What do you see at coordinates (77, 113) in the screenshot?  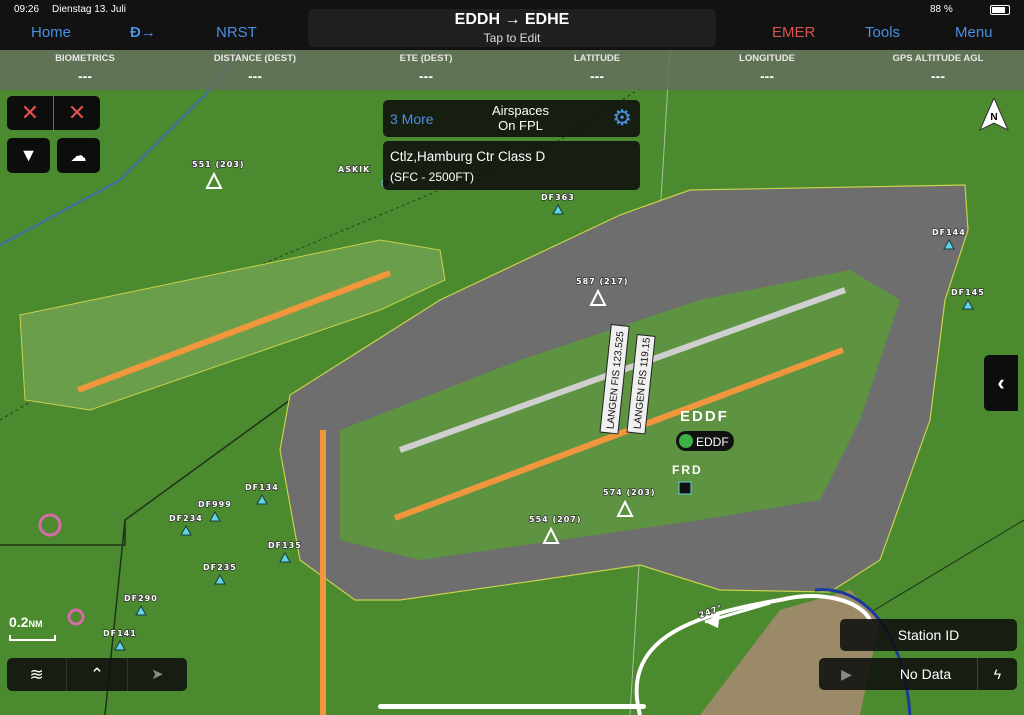 I see `tower-off-icon: ✕` at bounding box center [77, 113].